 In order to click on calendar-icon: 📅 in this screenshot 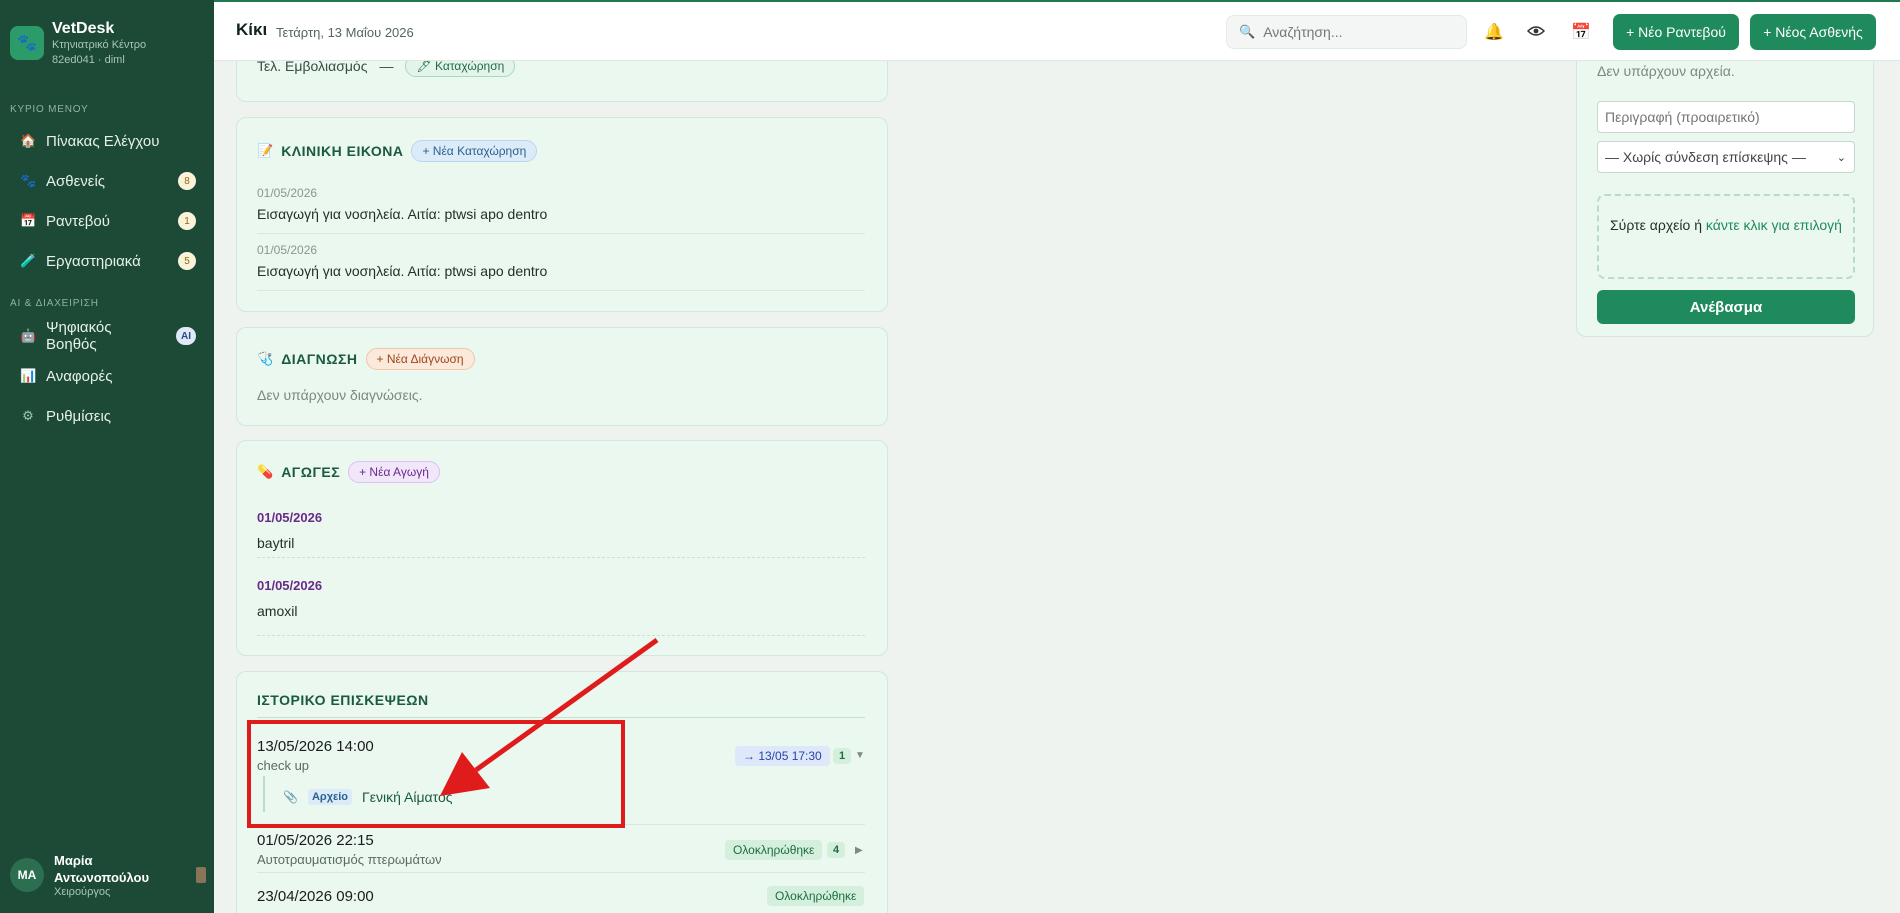, I will do `click(1581, 32)`.